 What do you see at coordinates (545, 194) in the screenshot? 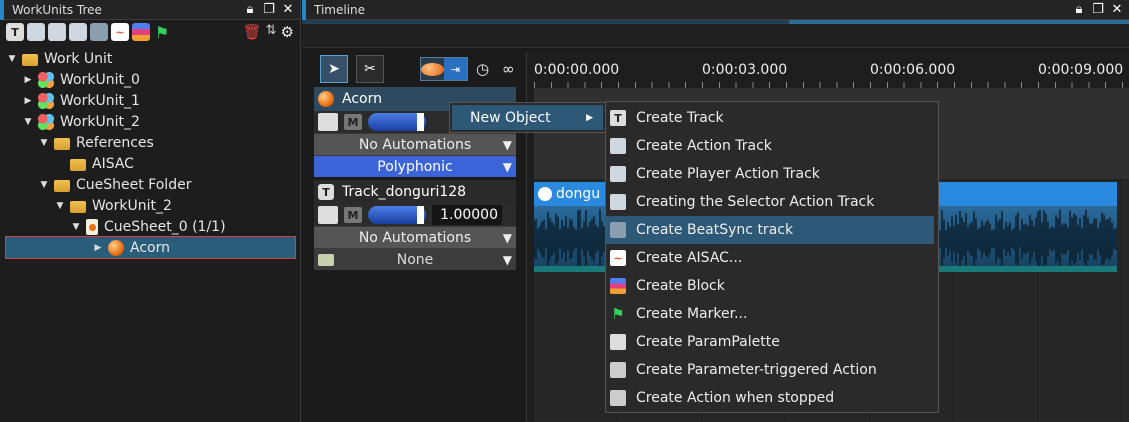
I see `waveregion-icon` at bounding box center [545, 194].